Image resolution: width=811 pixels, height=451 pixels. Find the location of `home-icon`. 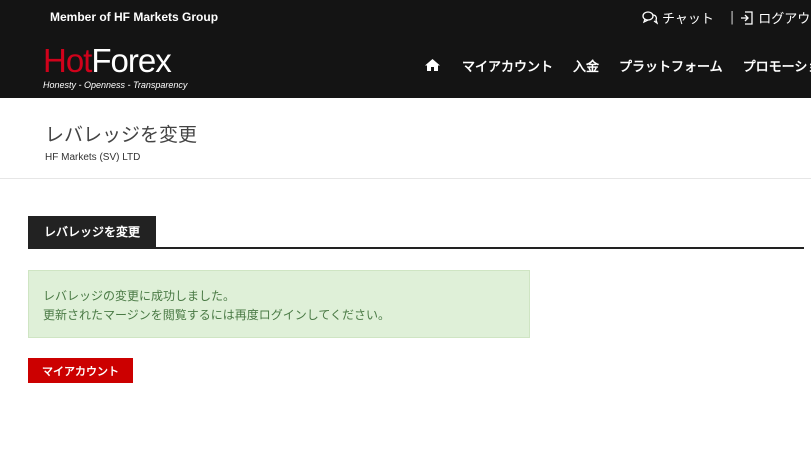

home-icon is located at coordinates (432, 65).